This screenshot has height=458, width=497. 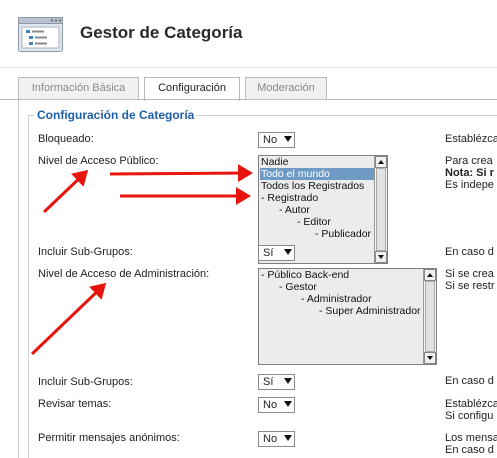 What do you see at coordinates (469, 381) in the screenshot?
I see `admin-subgroups-desc: En caso d` at bounding box center [469, 381].